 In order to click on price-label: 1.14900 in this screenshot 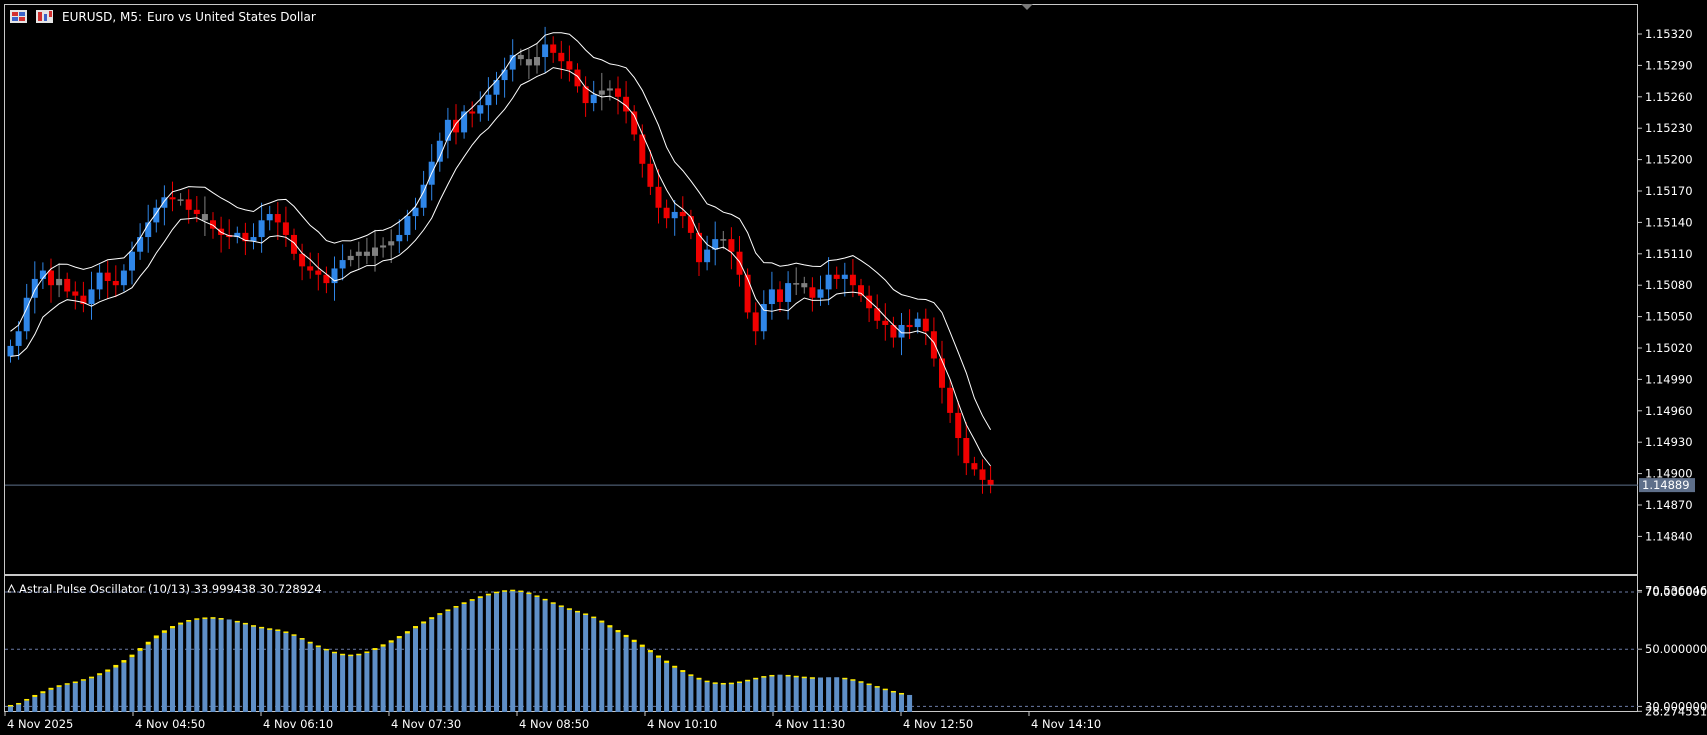, I will do `click(1669, 474)`.